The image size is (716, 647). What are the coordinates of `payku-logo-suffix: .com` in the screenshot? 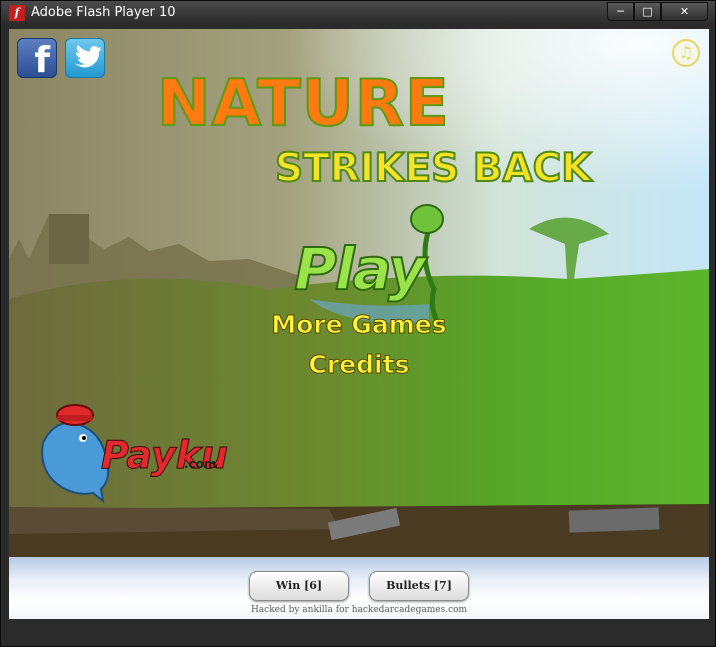 It's located at (200, 464).